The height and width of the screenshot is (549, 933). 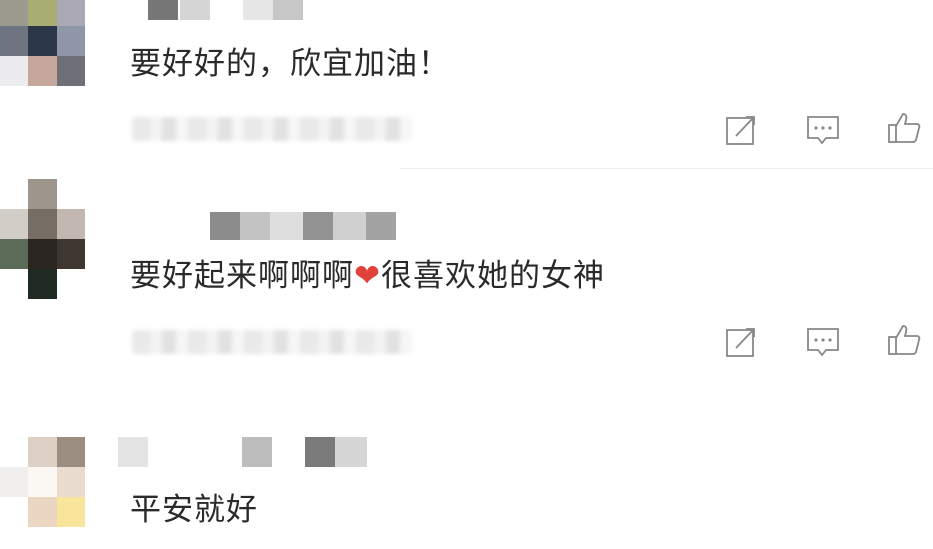 What do you see at coordinates (492, 276) in the screenshot?
I see `comment-text-part: 很喜欢她的女神` at bounding box center [492, 276].